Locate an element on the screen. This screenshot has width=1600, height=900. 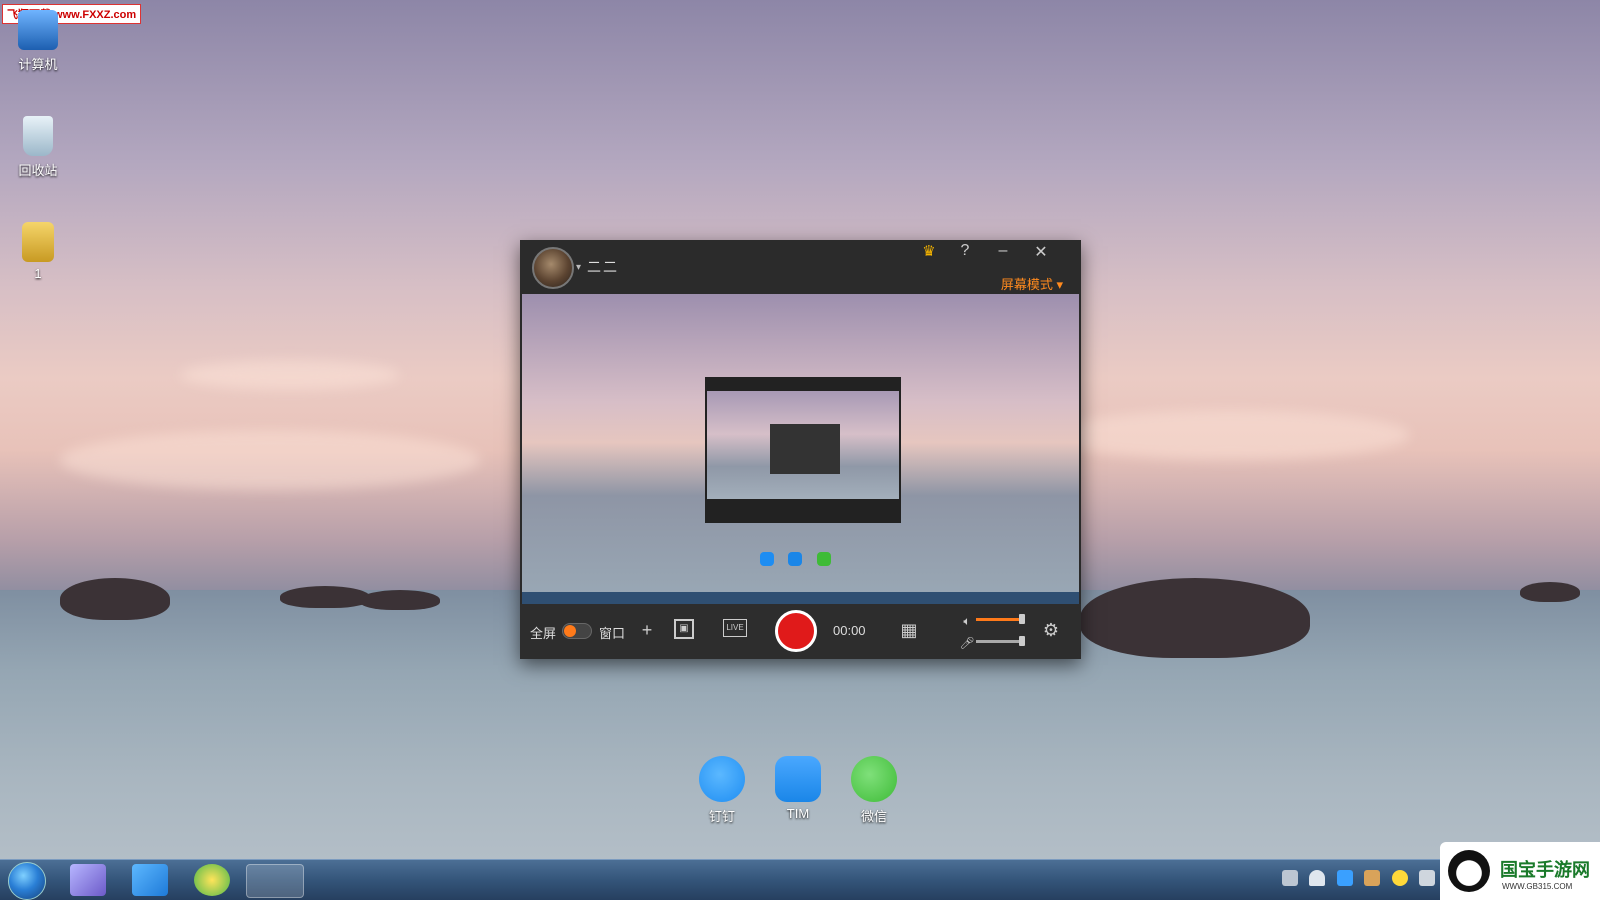
app-label: 钉钉 is located at coordinates (721, 816).